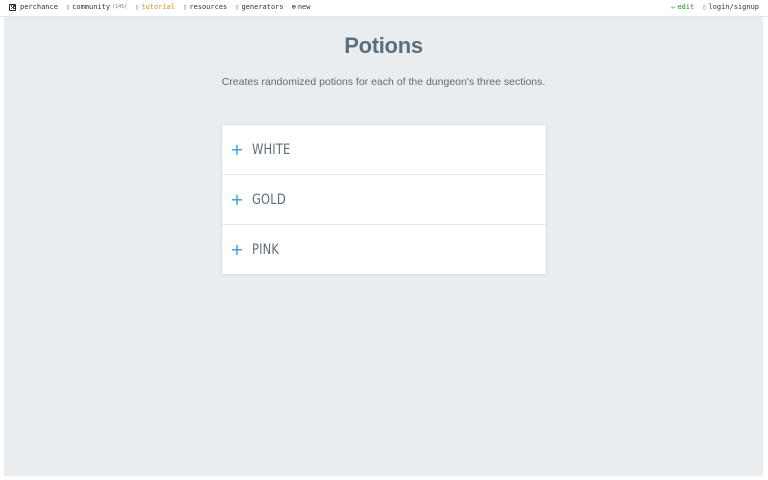  Describe the element at coordinates (262, 7) in the screenshot. I see `nav-generators-label: generators` at that location.